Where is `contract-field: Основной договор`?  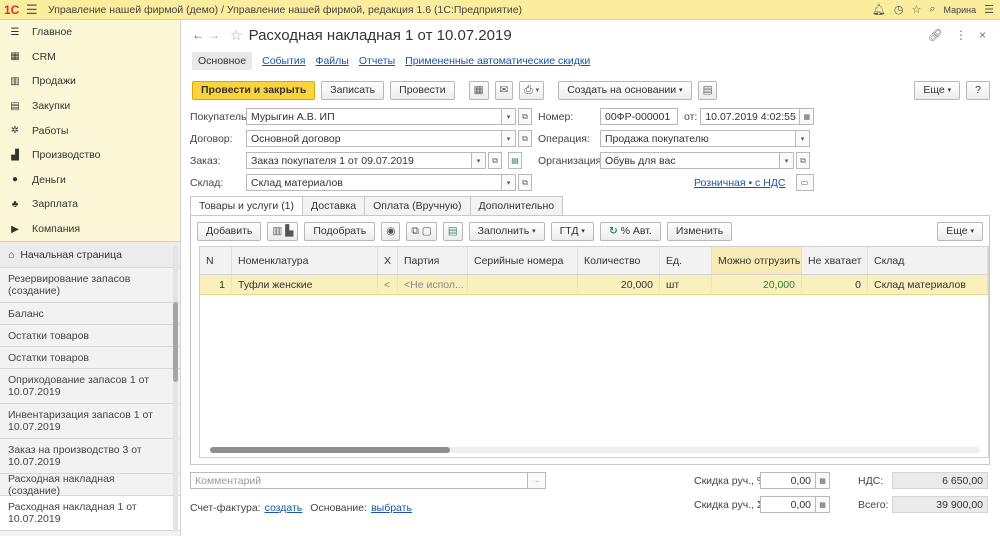
contract-field: Основной договор is located at coordinates (374, 138).